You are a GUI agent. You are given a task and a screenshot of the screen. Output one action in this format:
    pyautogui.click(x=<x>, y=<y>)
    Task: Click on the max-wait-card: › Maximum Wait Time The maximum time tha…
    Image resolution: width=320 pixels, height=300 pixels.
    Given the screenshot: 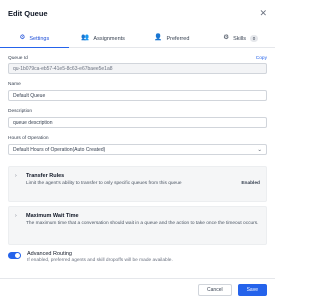 What is the action you would take?
    pyautogui.click(x=137, y=225)
    